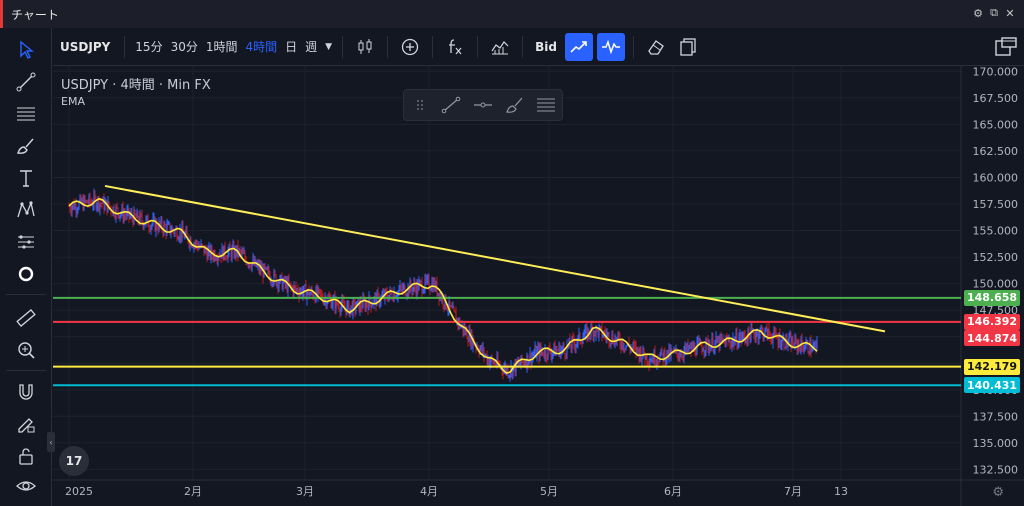 The height and width of the screenshot is (506, 1024). I want to click on cursor-tool, so click(26, 50).